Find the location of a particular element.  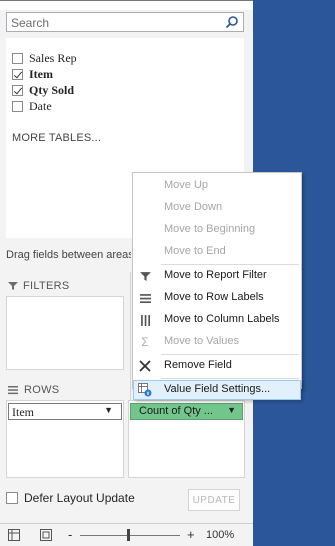

menu-item-label: Move to Values is located at coordinates (202, 341).